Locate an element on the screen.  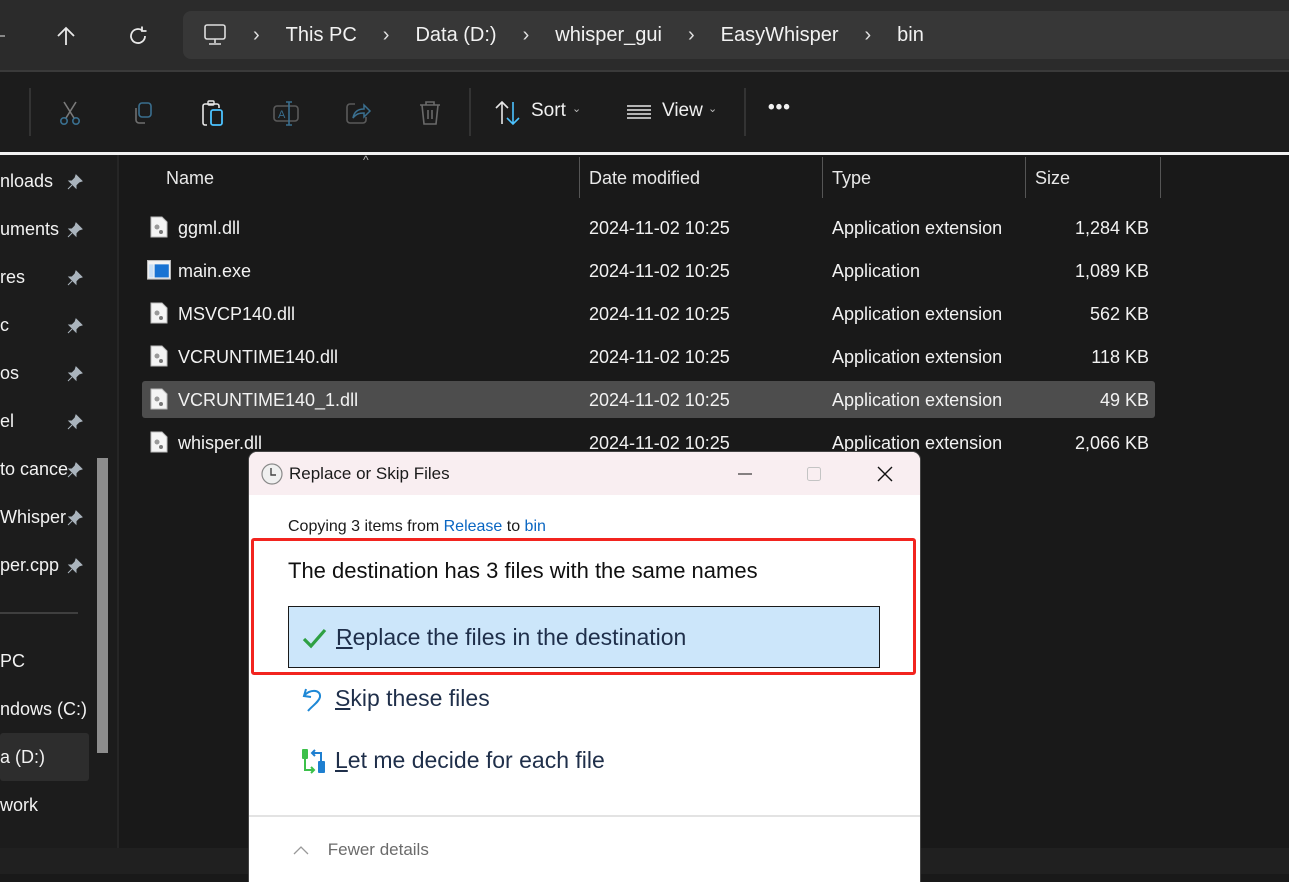
sidebar-item-pinned: c is located at coordinates (45, 326).